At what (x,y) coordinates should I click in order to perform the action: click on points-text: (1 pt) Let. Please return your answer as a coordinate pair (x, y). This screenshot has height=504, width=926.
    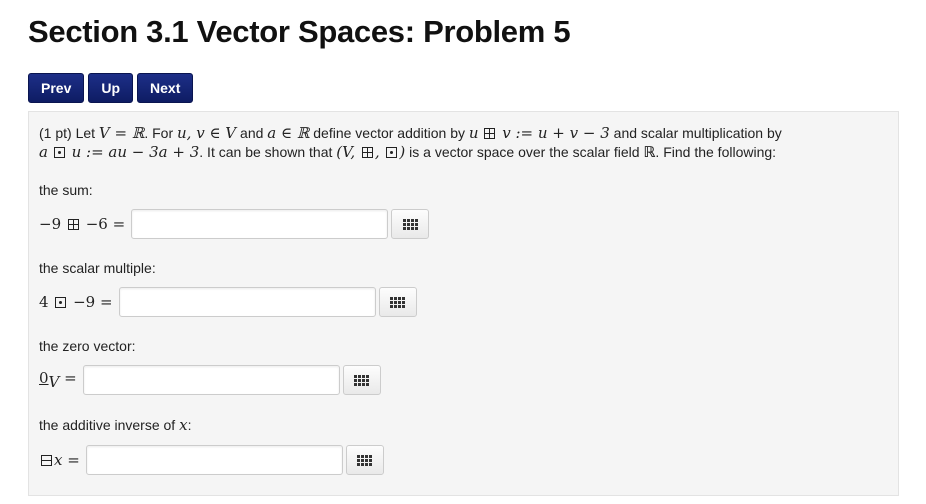
    Looking at the image, I should click on (67, 133).